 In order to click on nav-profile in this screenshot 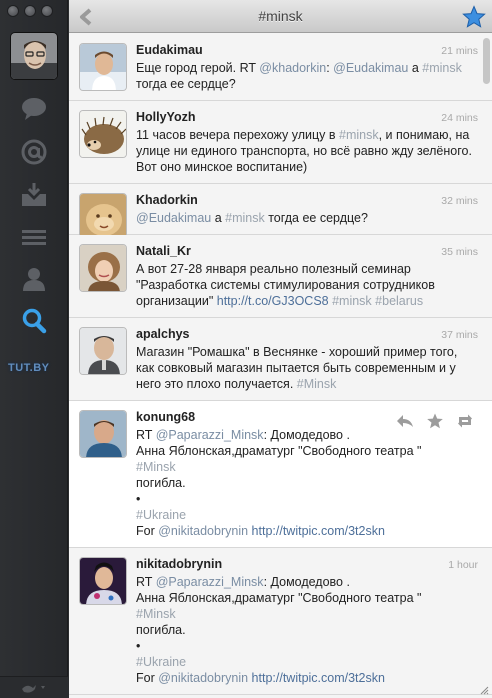, I will do `click(34, 279)`.